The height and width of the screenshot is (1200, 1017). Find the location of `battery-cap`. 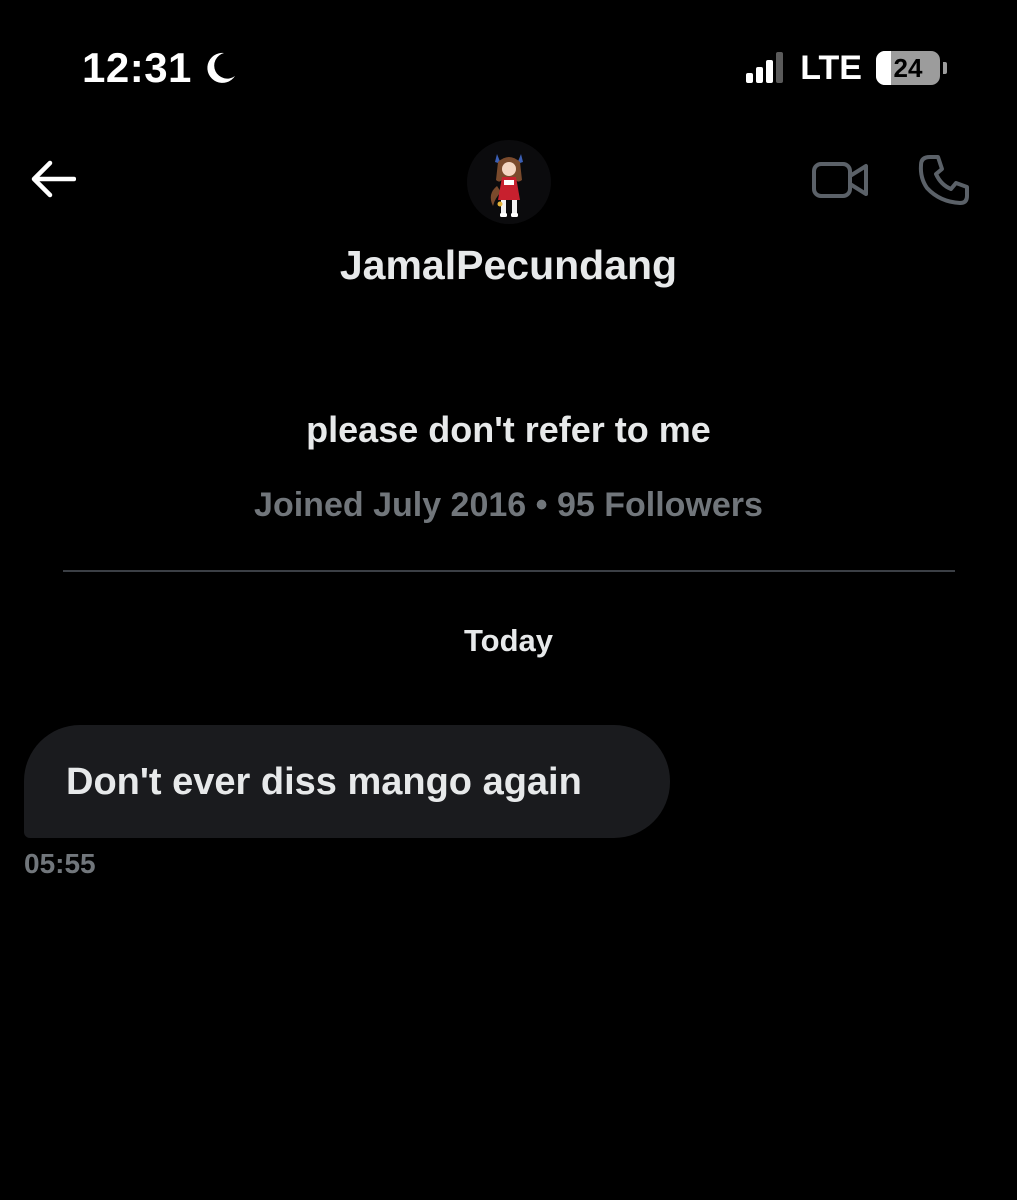

battery-cap is located at coordinates (945, 68).